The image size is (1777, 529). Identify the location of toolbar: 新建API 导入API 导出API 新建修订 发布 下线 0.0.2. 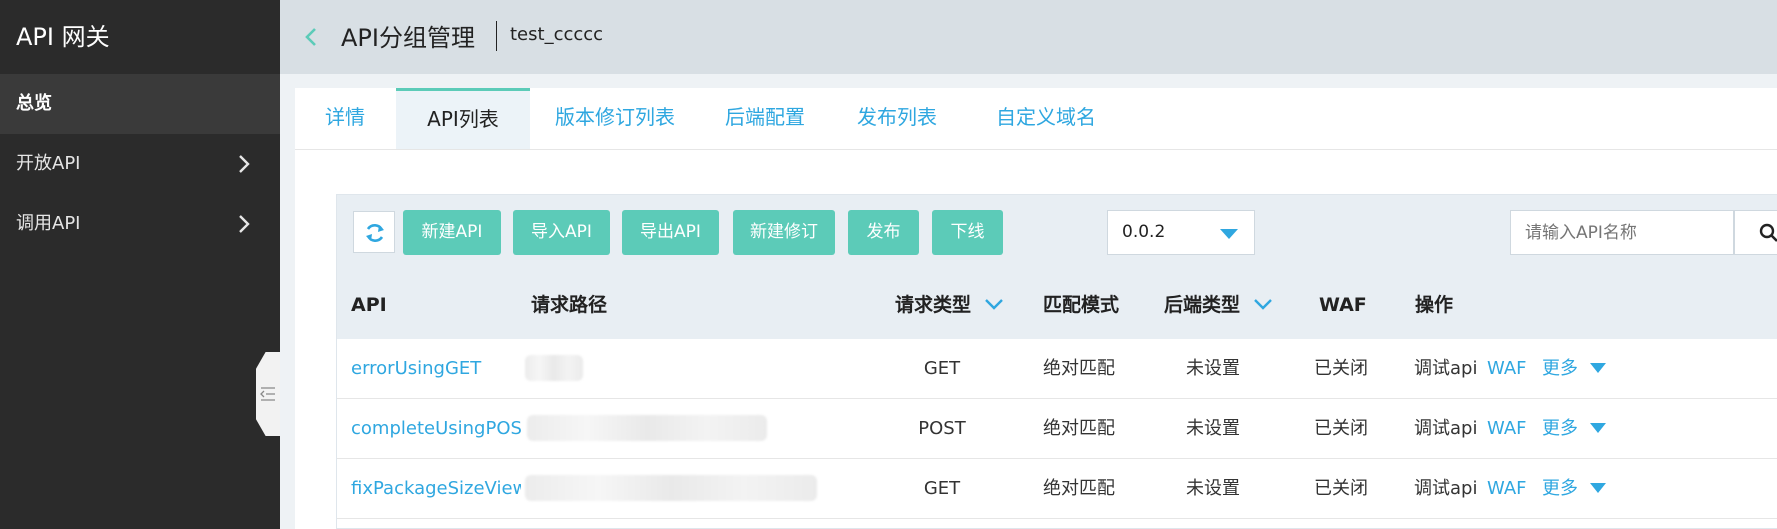
(1057, 233).